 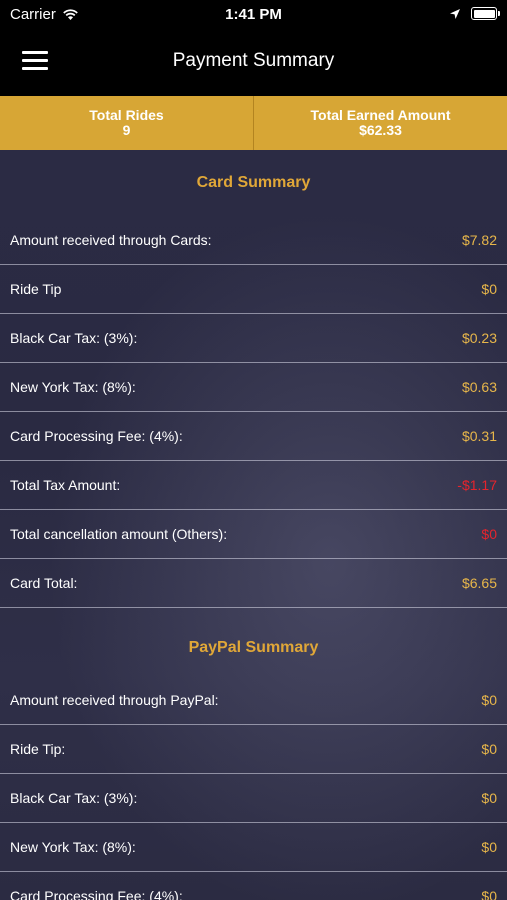 I want to click on location-arrow-icon, so click(x=455, y=13).